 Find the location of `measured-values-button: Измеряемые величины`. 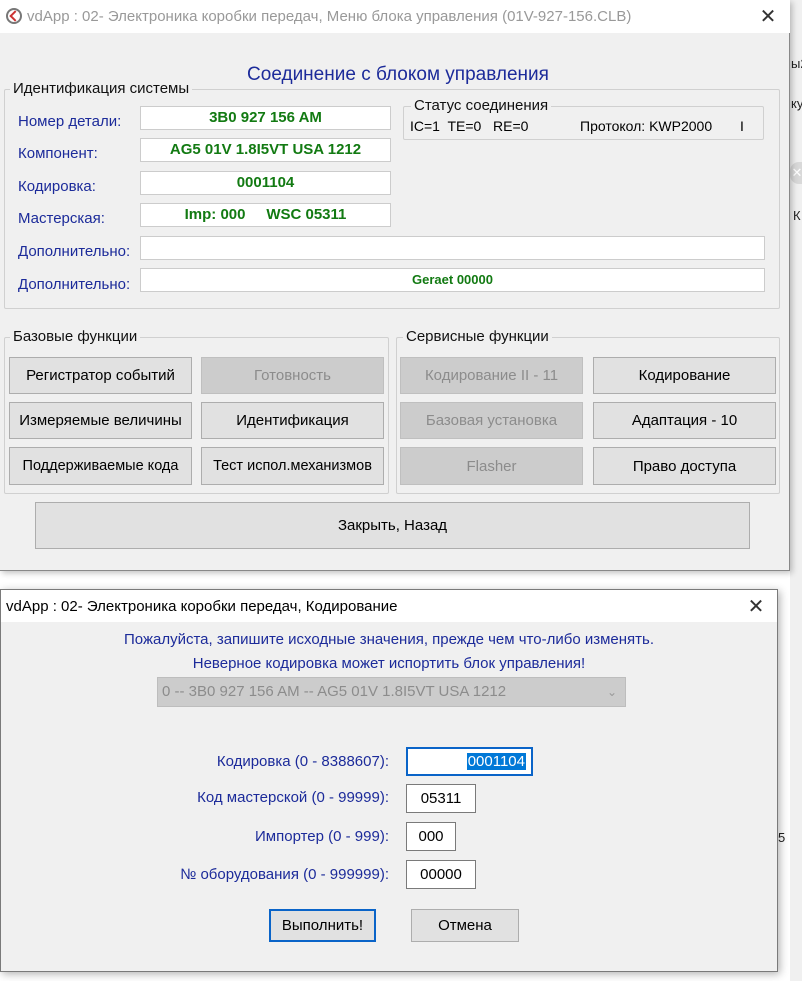

measured-values-button: Измеряемые величины is located at coordinates (100, 420).